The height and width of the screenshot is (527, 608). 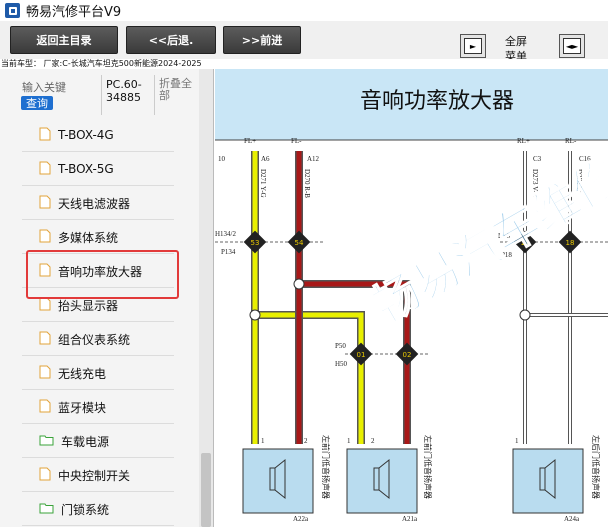 I want to click on collapse-panel-button: ►, so click(x=473, y=46).